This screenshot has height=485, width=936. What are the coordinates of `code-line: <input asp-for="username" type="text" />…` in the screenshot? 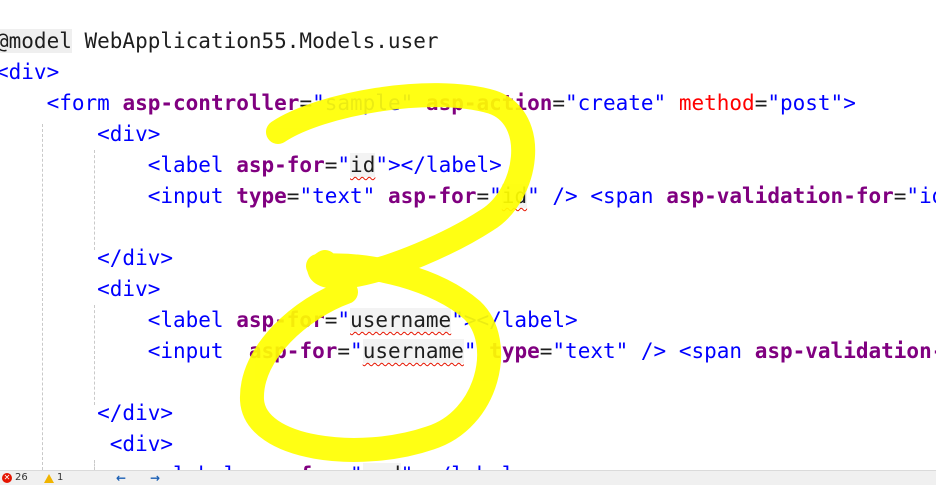 It's located at (468, 351).